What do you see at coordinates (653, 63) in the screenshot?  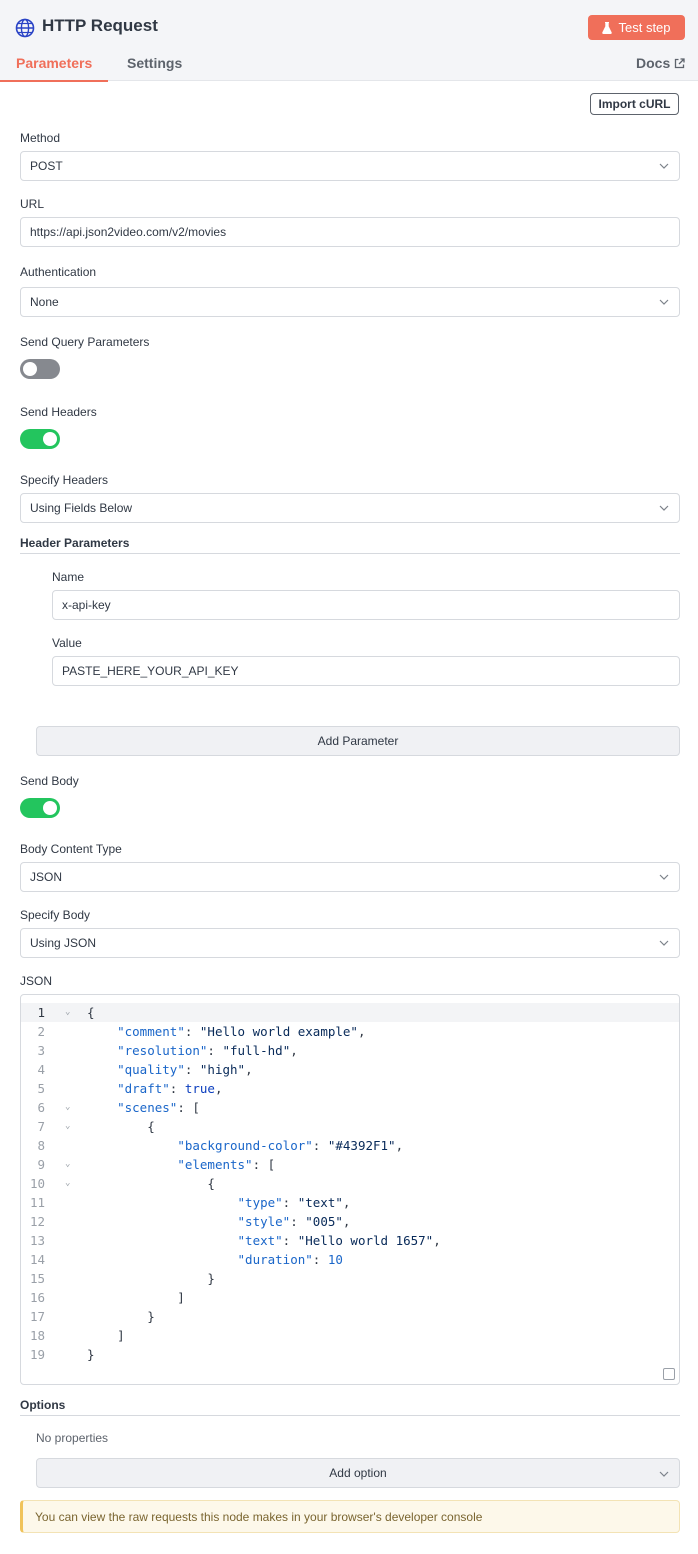 I see `docs-label: Docs` at bounding box center [653, 63].